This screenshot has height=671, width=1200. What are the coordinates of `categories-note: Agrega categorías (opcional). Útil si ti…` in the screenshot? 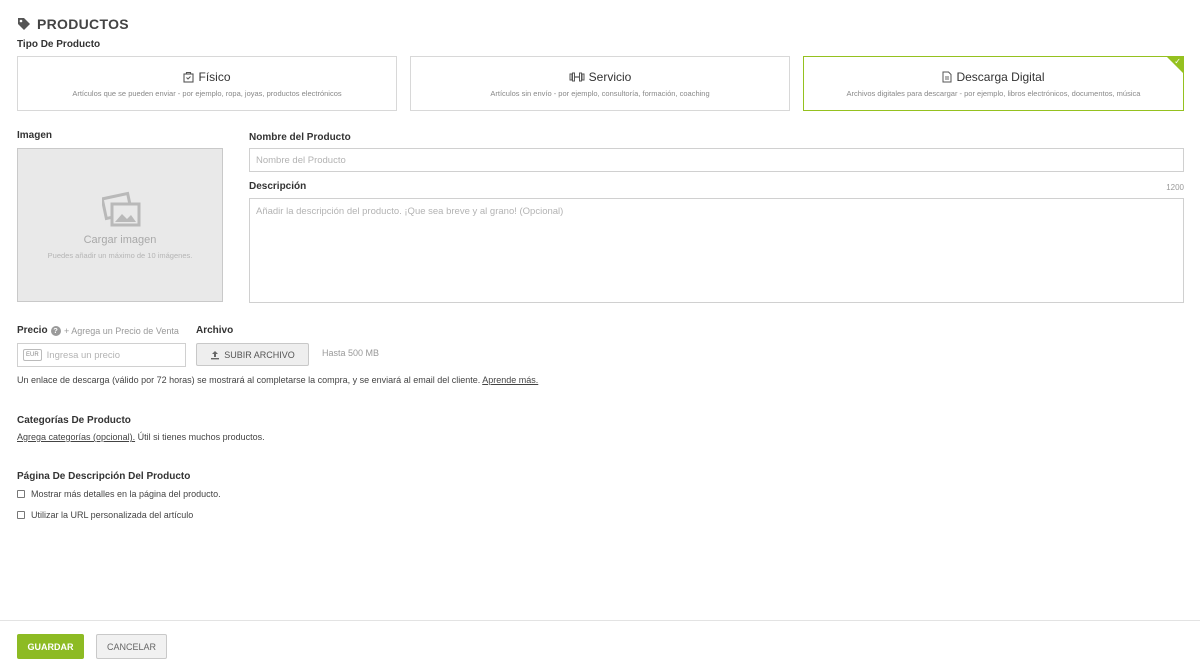 It's located at (141, 437).